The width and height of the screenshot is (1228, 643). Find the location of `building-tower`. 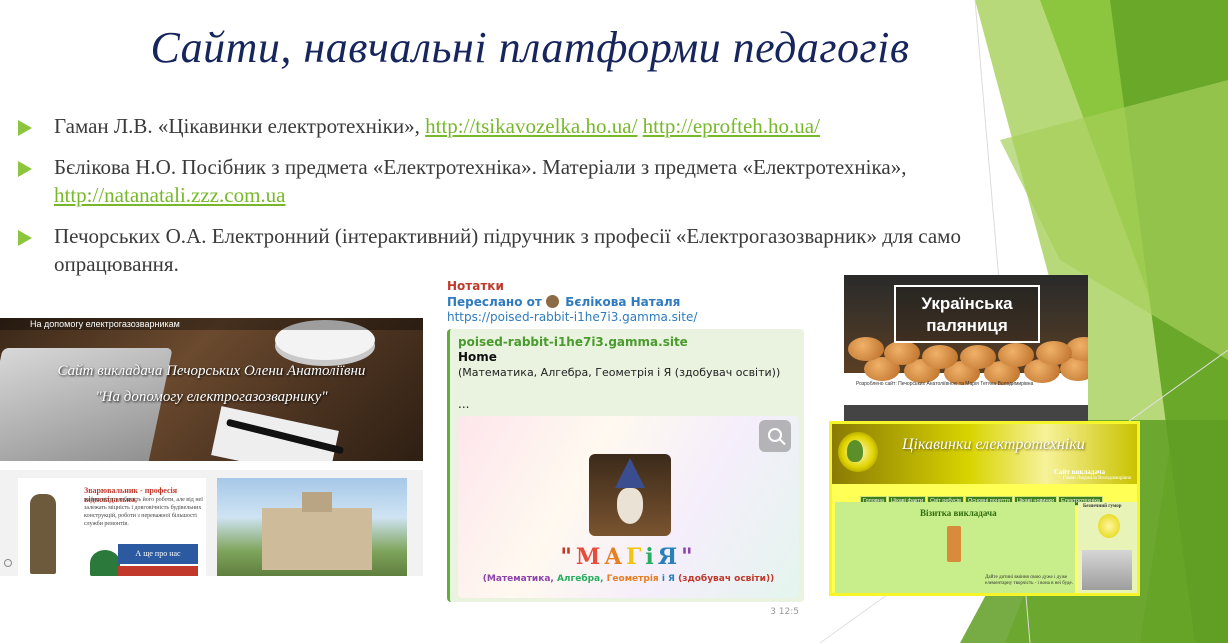

building-tower is located at coordinates (317, 502).